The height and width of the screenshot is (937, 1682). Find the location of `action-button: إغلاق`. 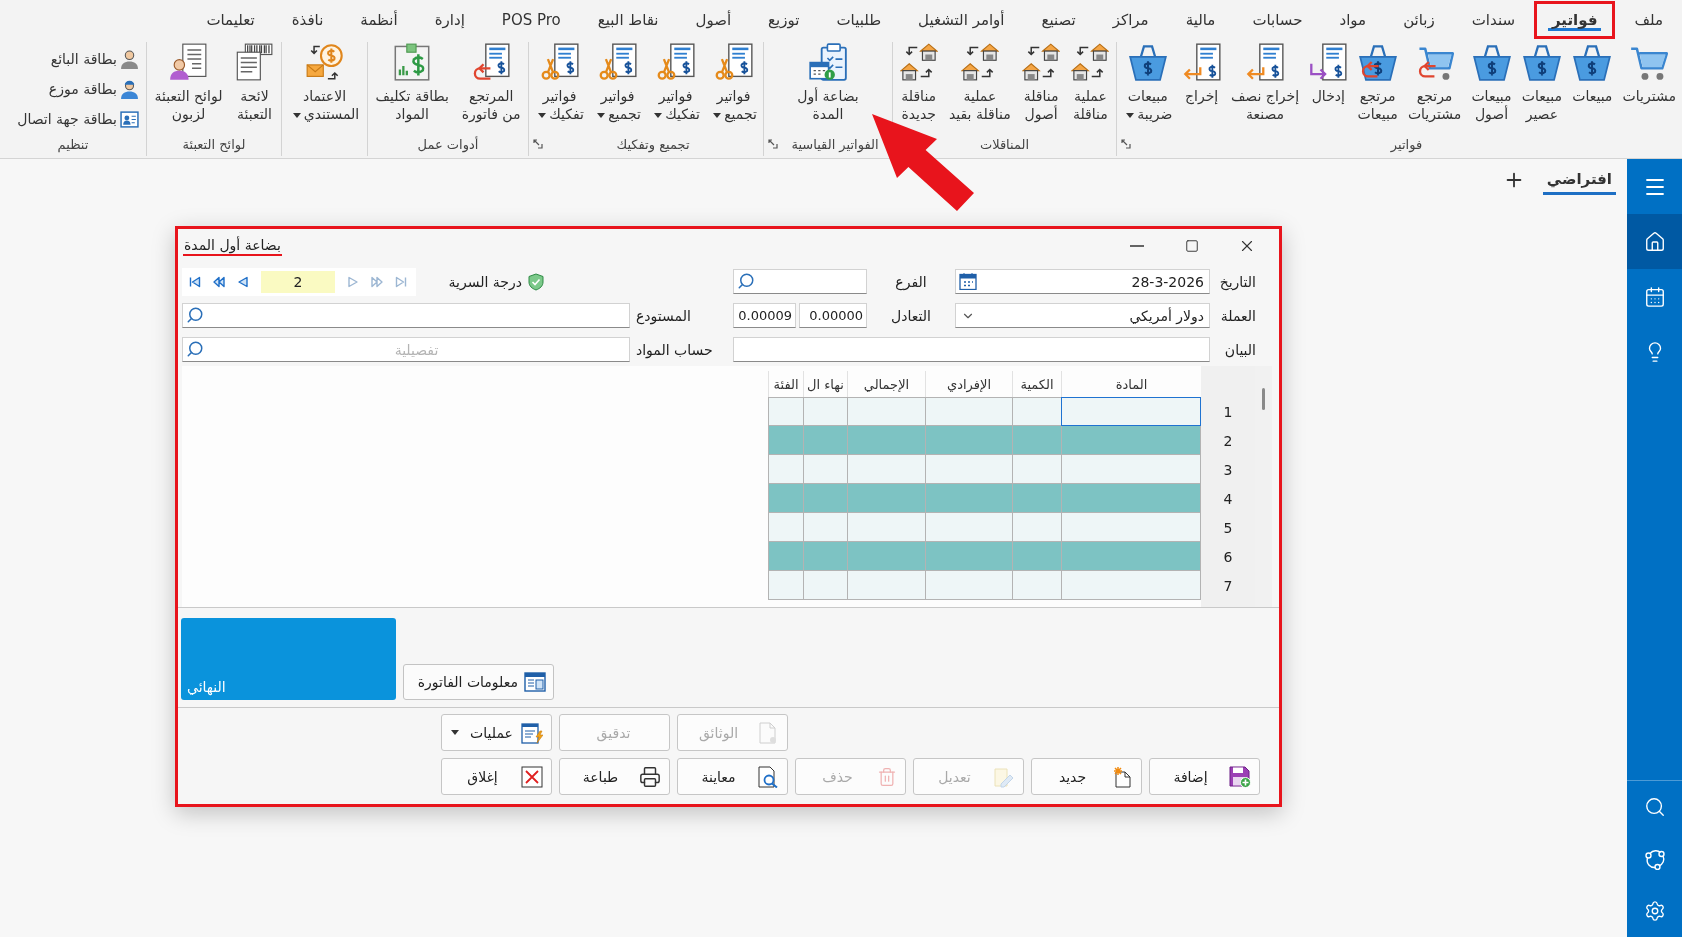

action-button: إغلاق is located at coordinates (496, 776).